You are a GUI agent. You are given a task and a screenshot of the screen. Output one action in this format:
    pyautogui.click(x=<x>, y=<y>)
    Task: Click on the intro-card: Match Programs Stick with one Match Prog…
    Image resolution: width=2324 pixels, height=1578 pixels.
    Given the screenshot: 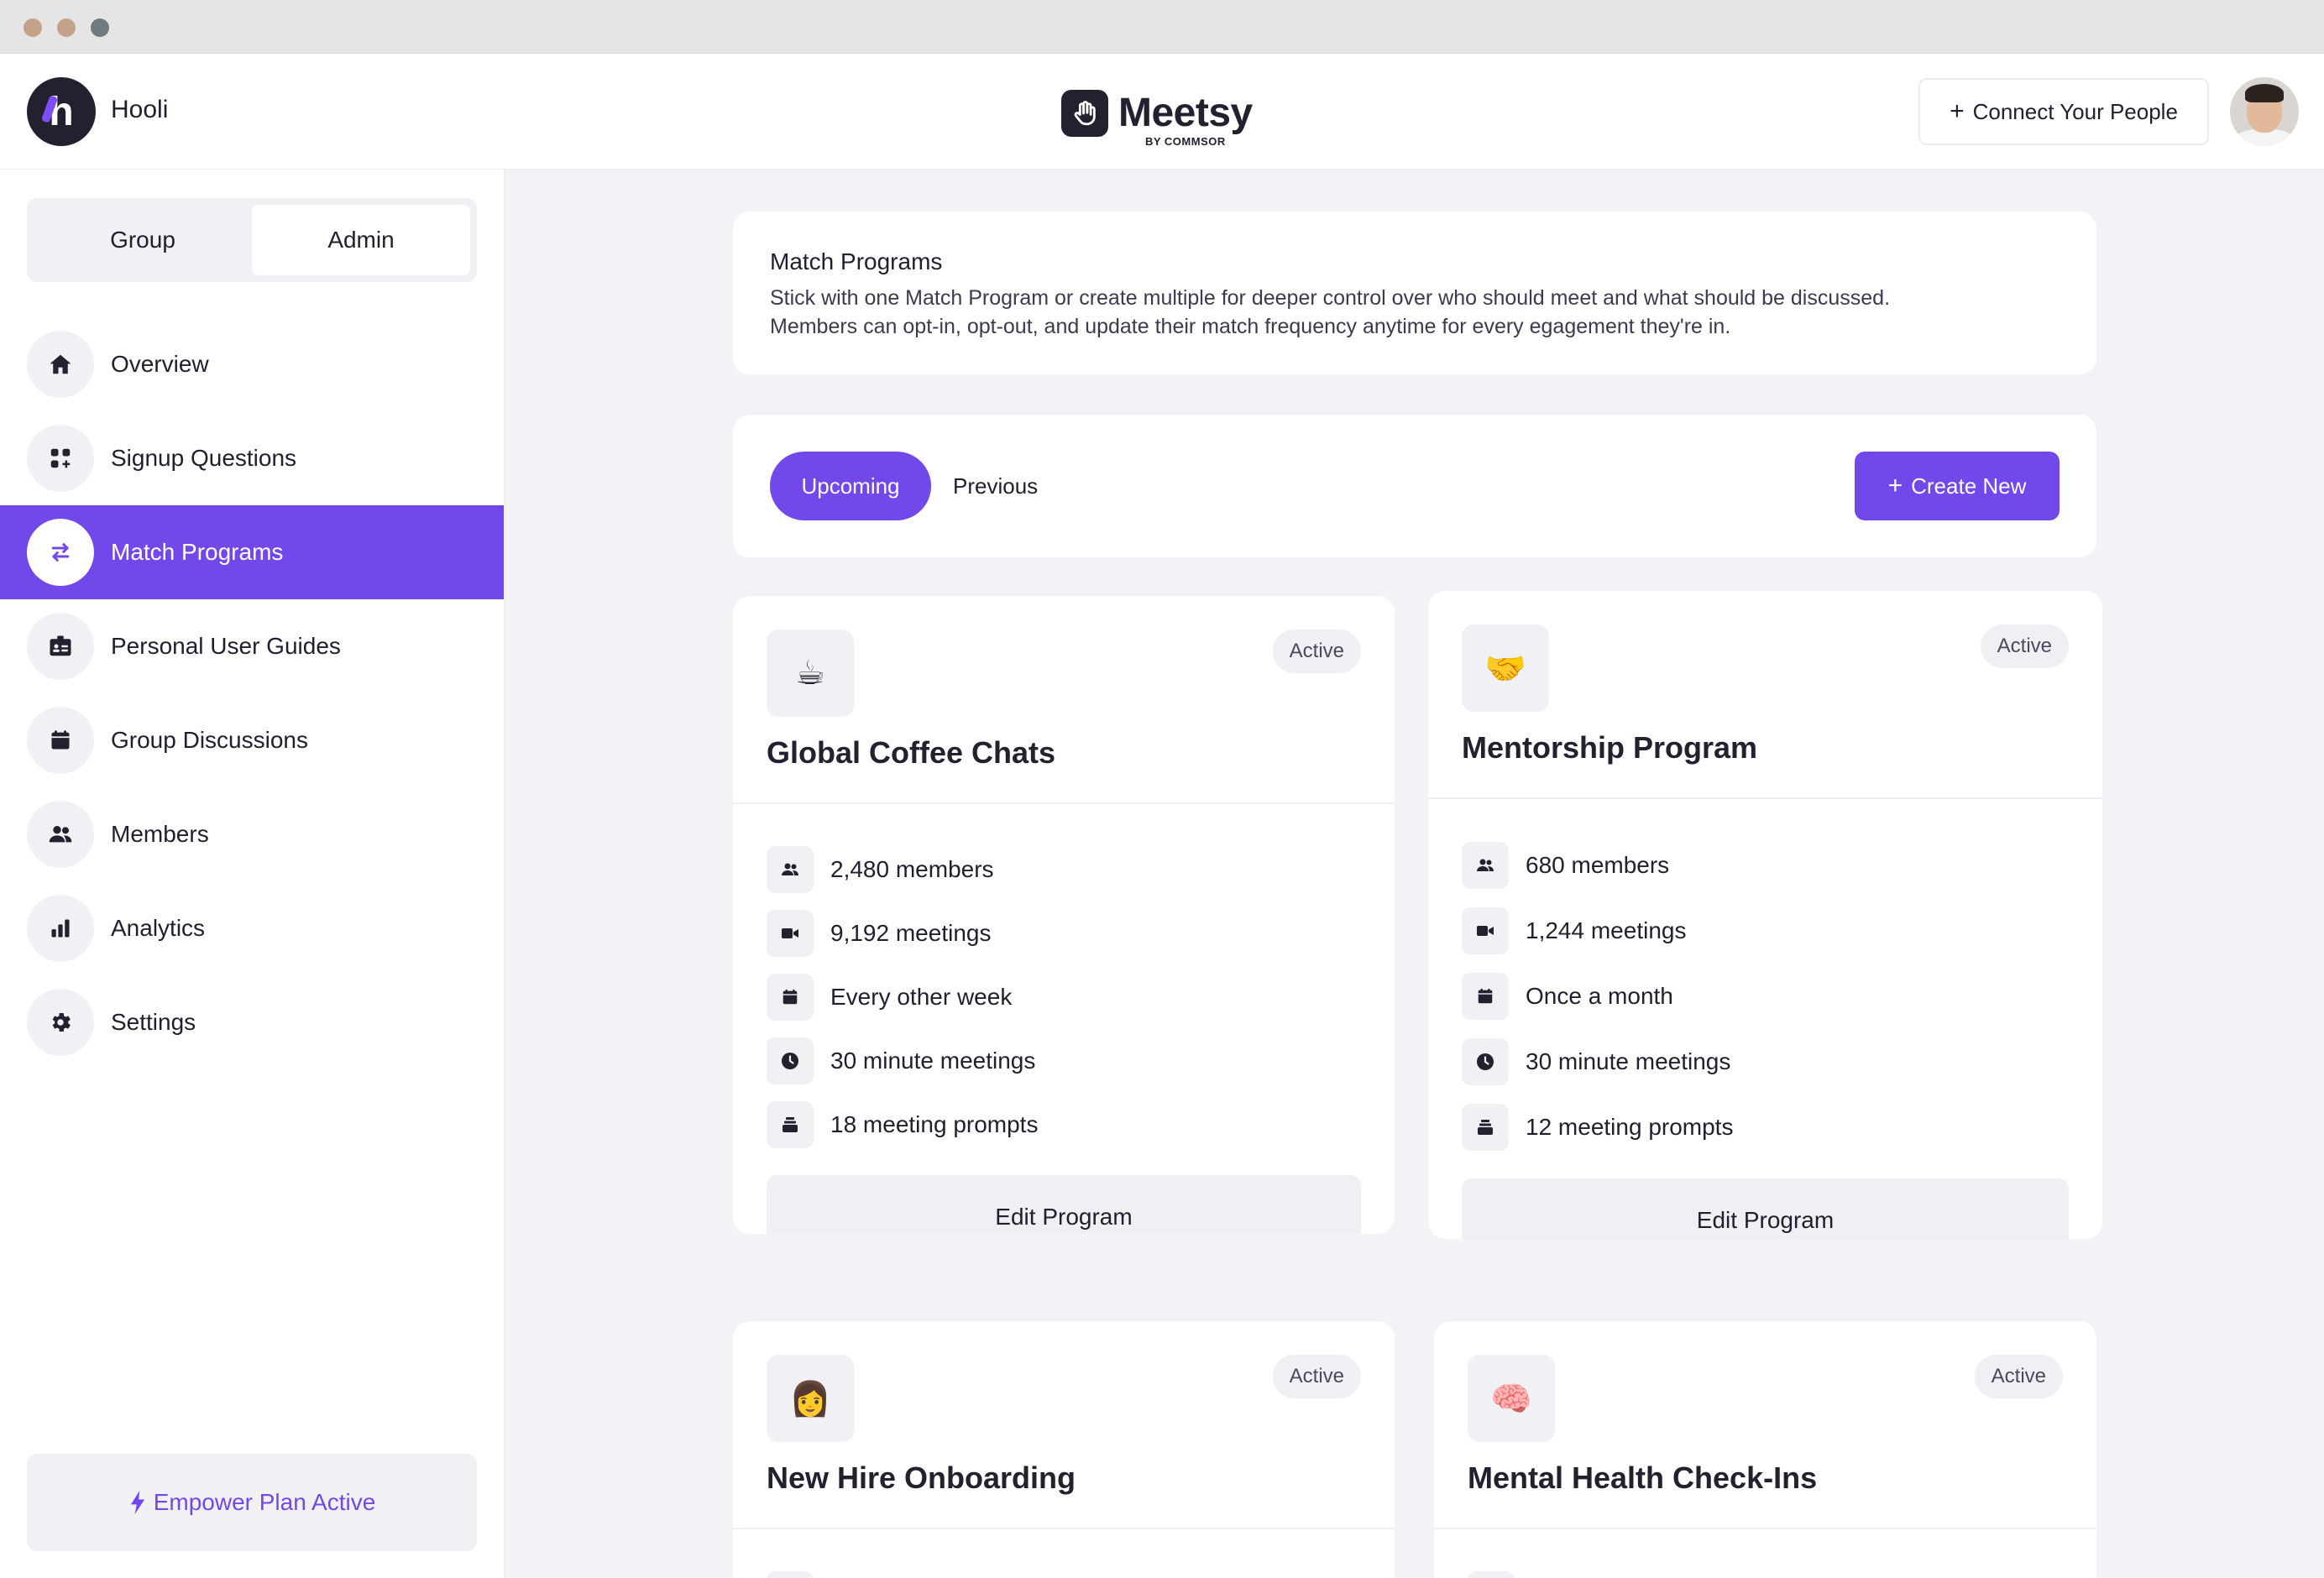 What is the action you would take?
    pyautogui.click(x=1415, y=293)
    